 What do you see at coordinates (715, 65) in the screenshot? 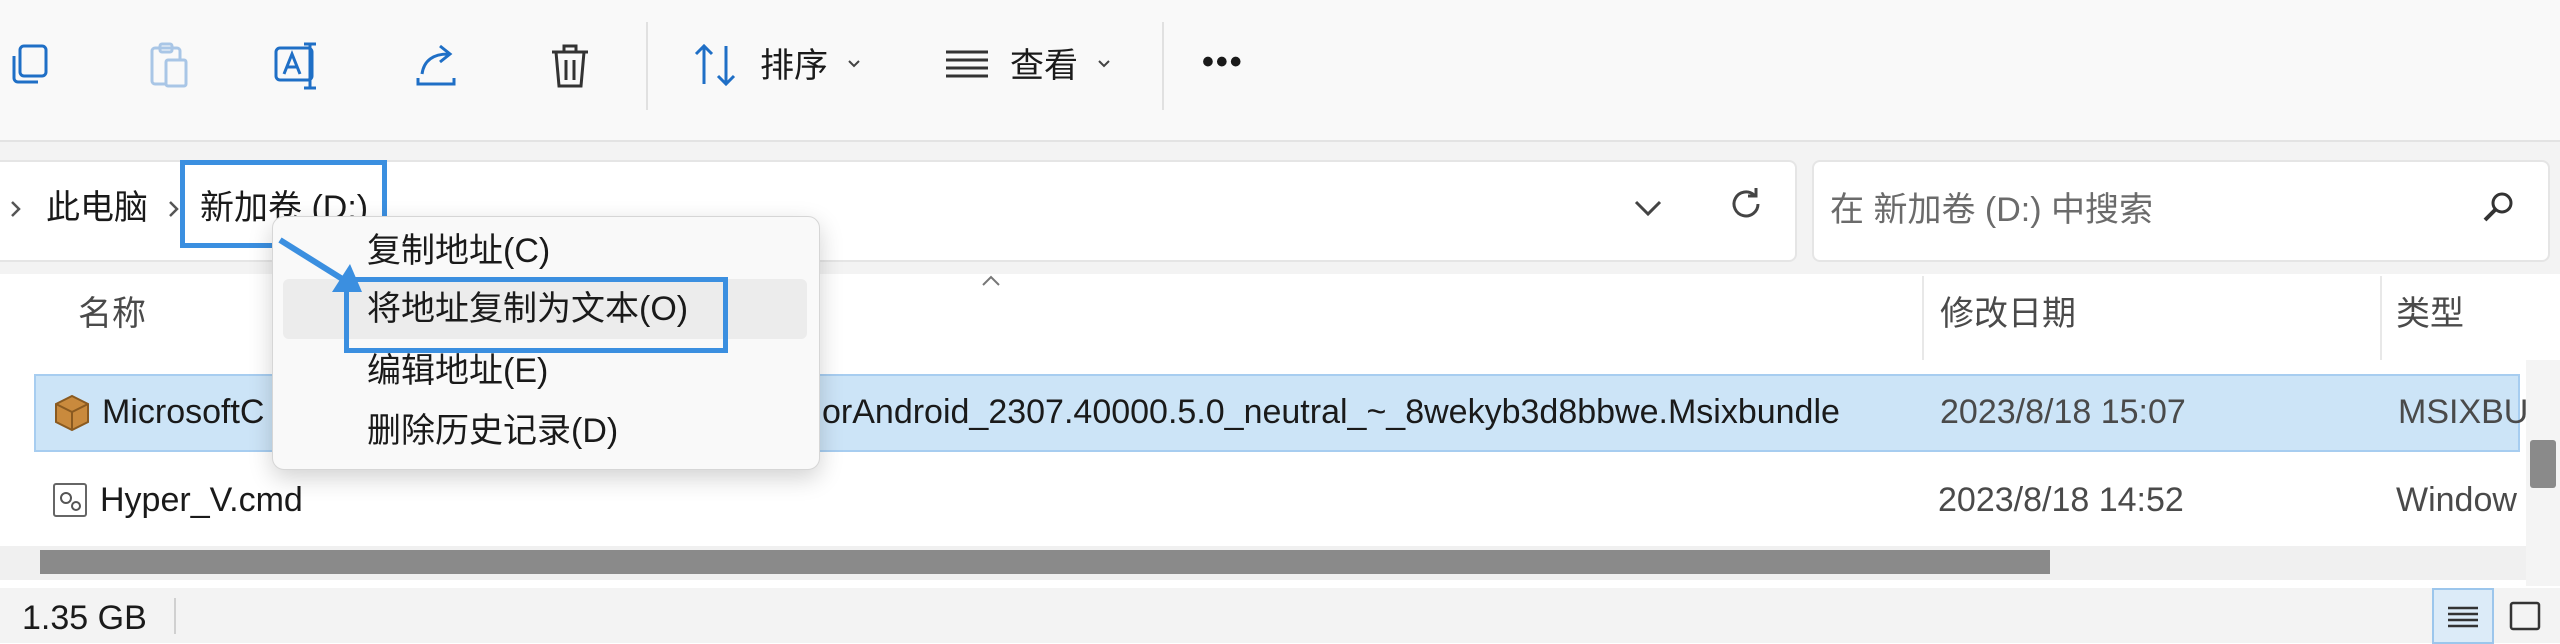
I see `sort-icon` at bounding box center [715, 65].